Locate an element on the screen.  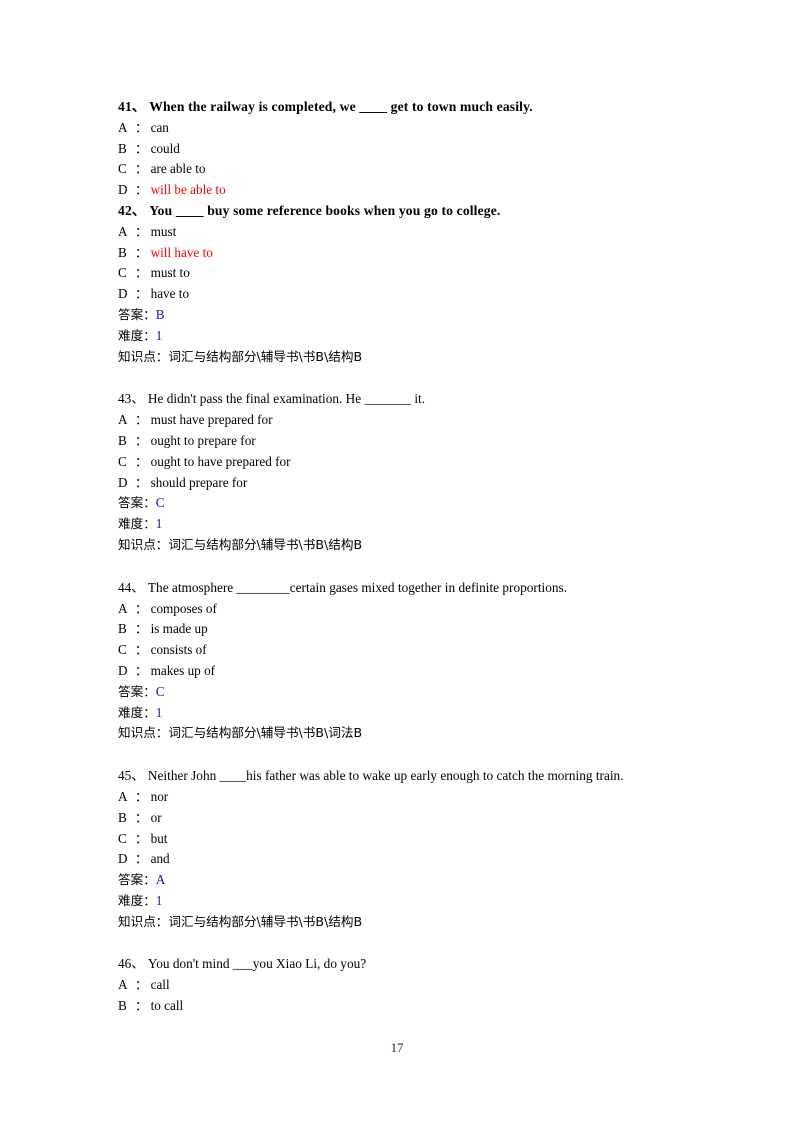
option-text: makes up of is located at coordinates (183, 670).